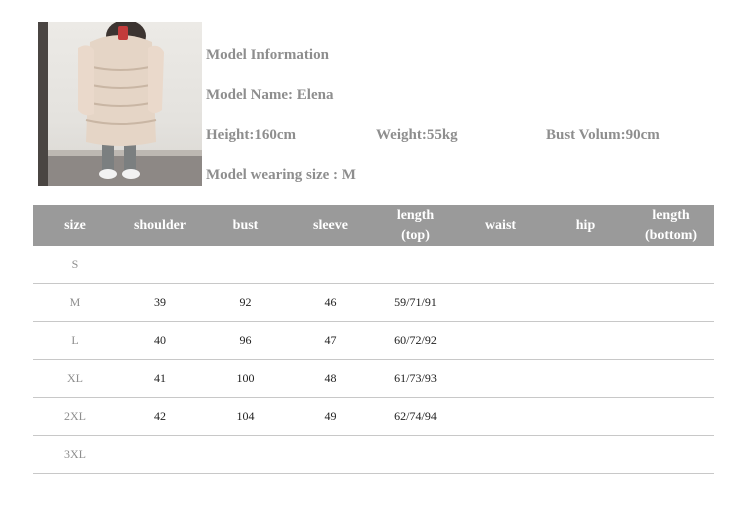 The image size is (753, 511). I want to click on cell-shoulder: 41, so click(160, 378).